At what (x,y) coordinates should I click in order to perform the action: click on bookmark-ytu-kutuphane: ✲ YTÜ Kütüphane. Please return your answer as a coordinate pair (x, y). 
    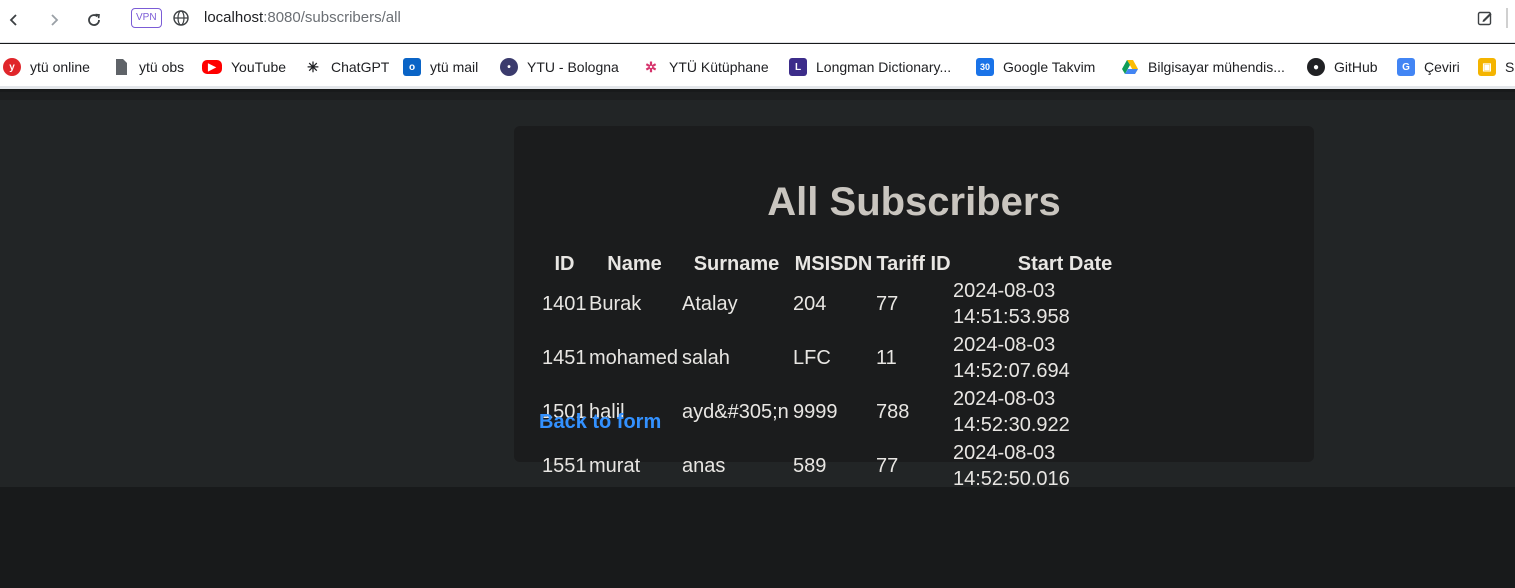
    Looking at the image, I should click on (705, 67).